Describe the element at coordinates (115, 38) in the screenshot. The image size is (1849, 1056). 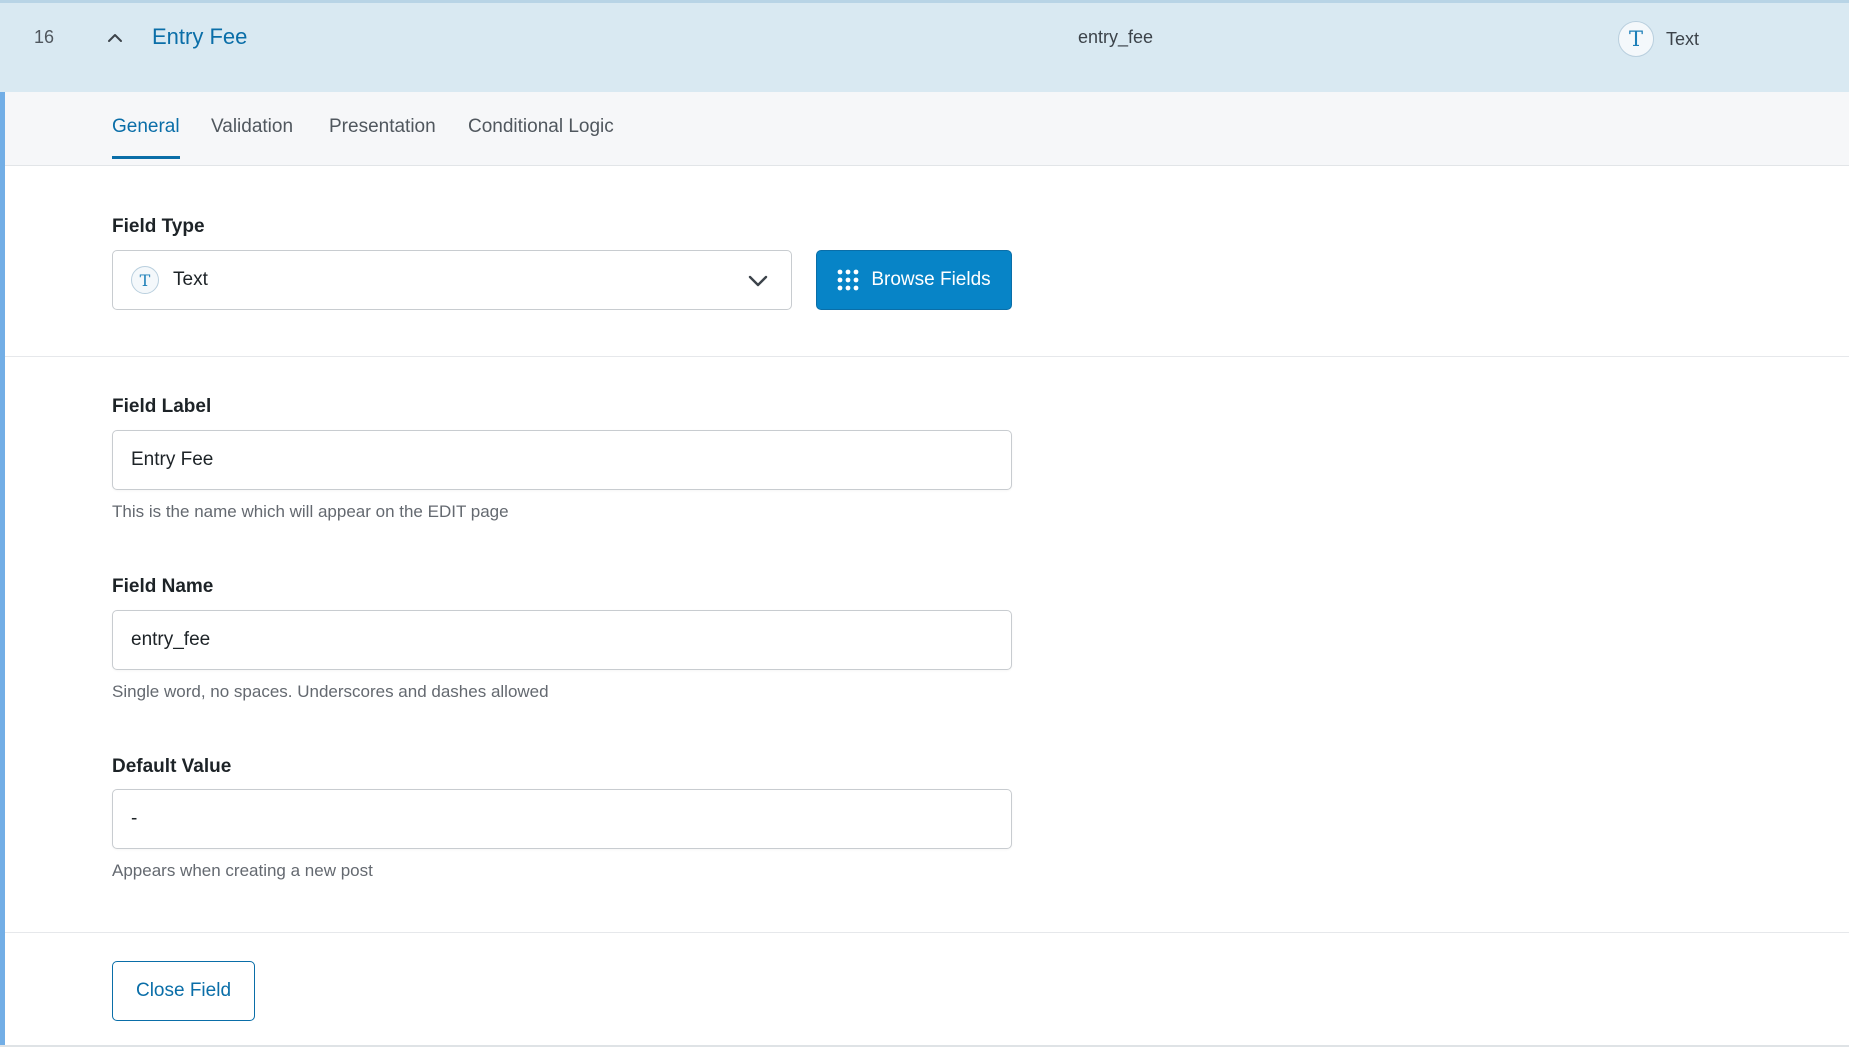
I see `chevron-up-icon` at that location.